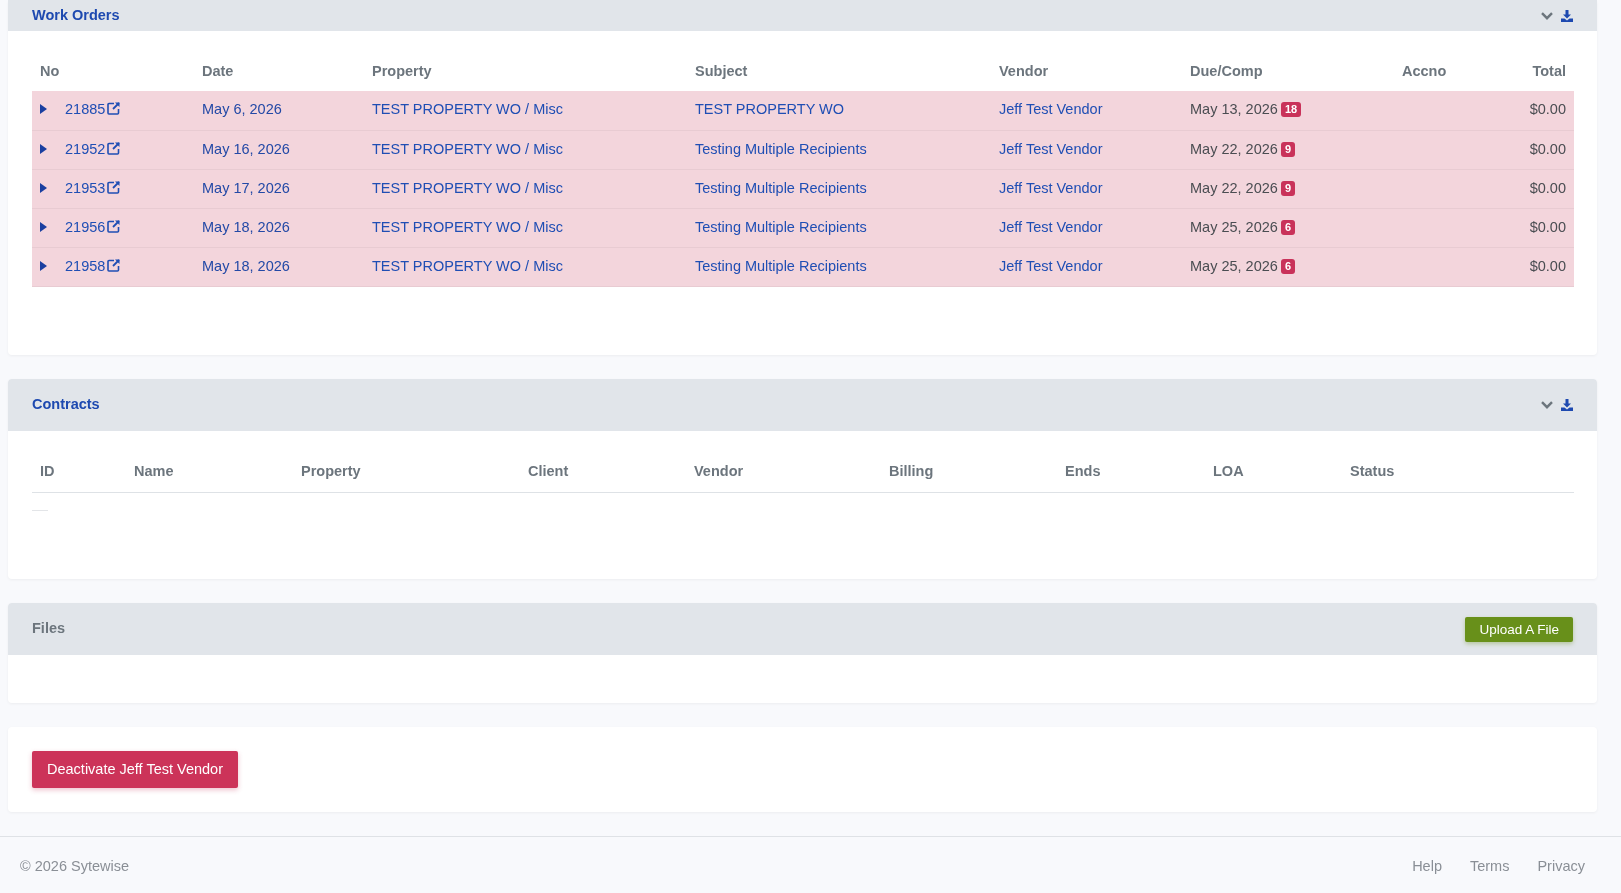 This screenshot has width=1621, height=893. Describe the element at coordinates (770, 109) in the screenshot. I see `subject-link: TEST PROPERTY WO` at that location.